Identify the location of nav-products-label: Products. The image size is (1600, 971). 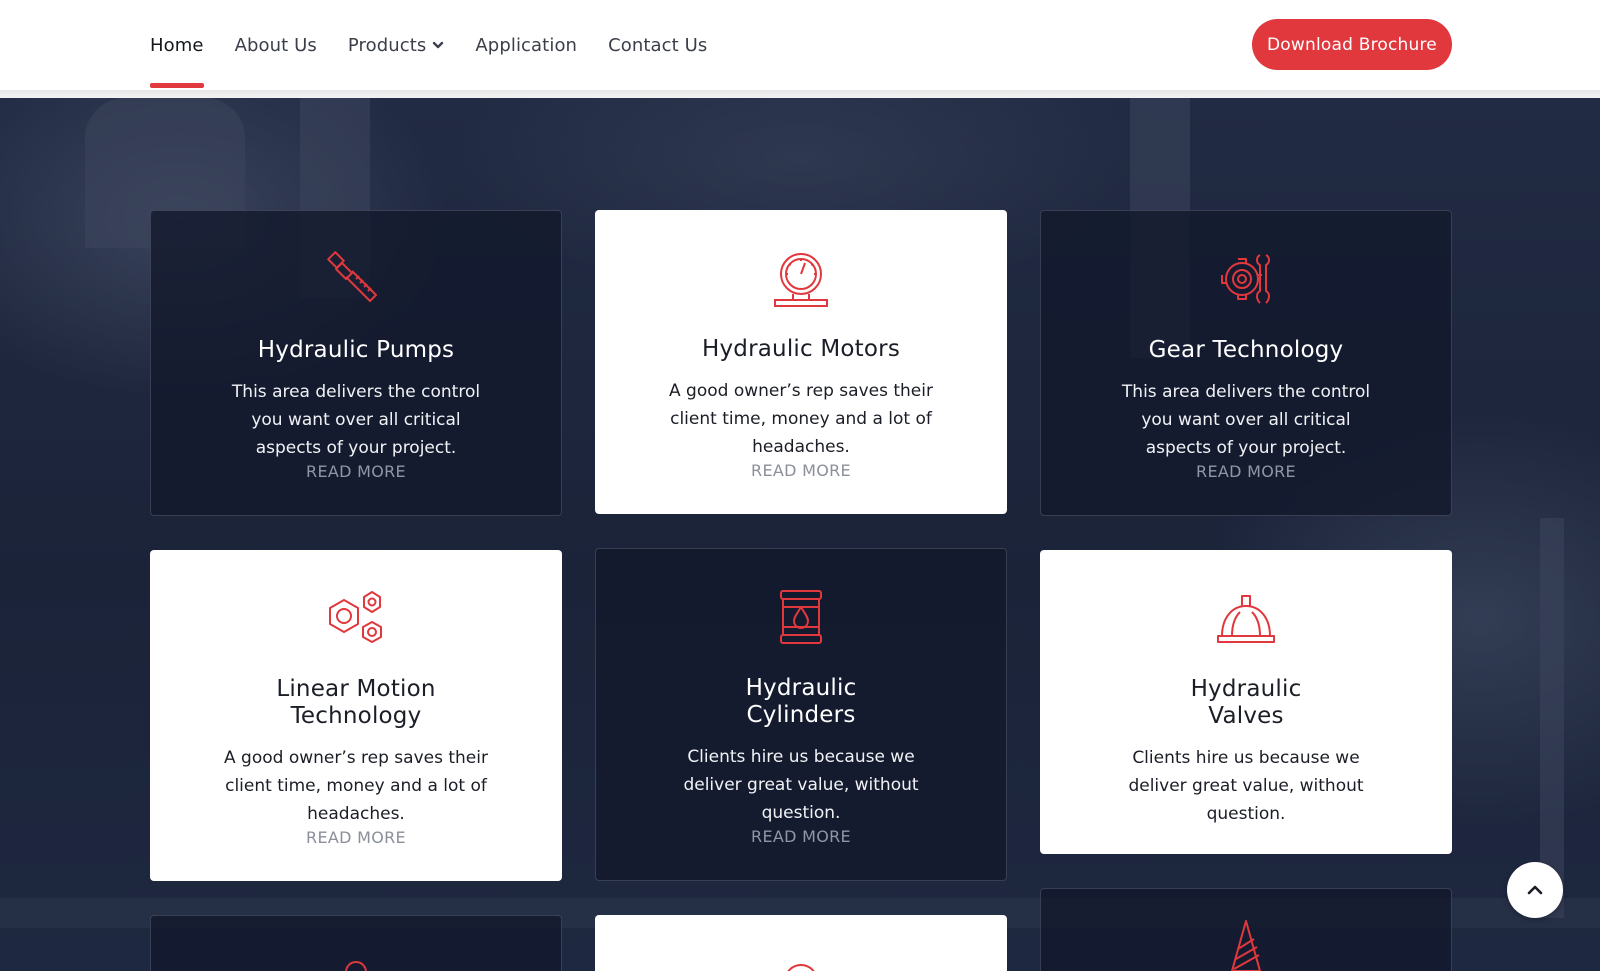
(387, 45).